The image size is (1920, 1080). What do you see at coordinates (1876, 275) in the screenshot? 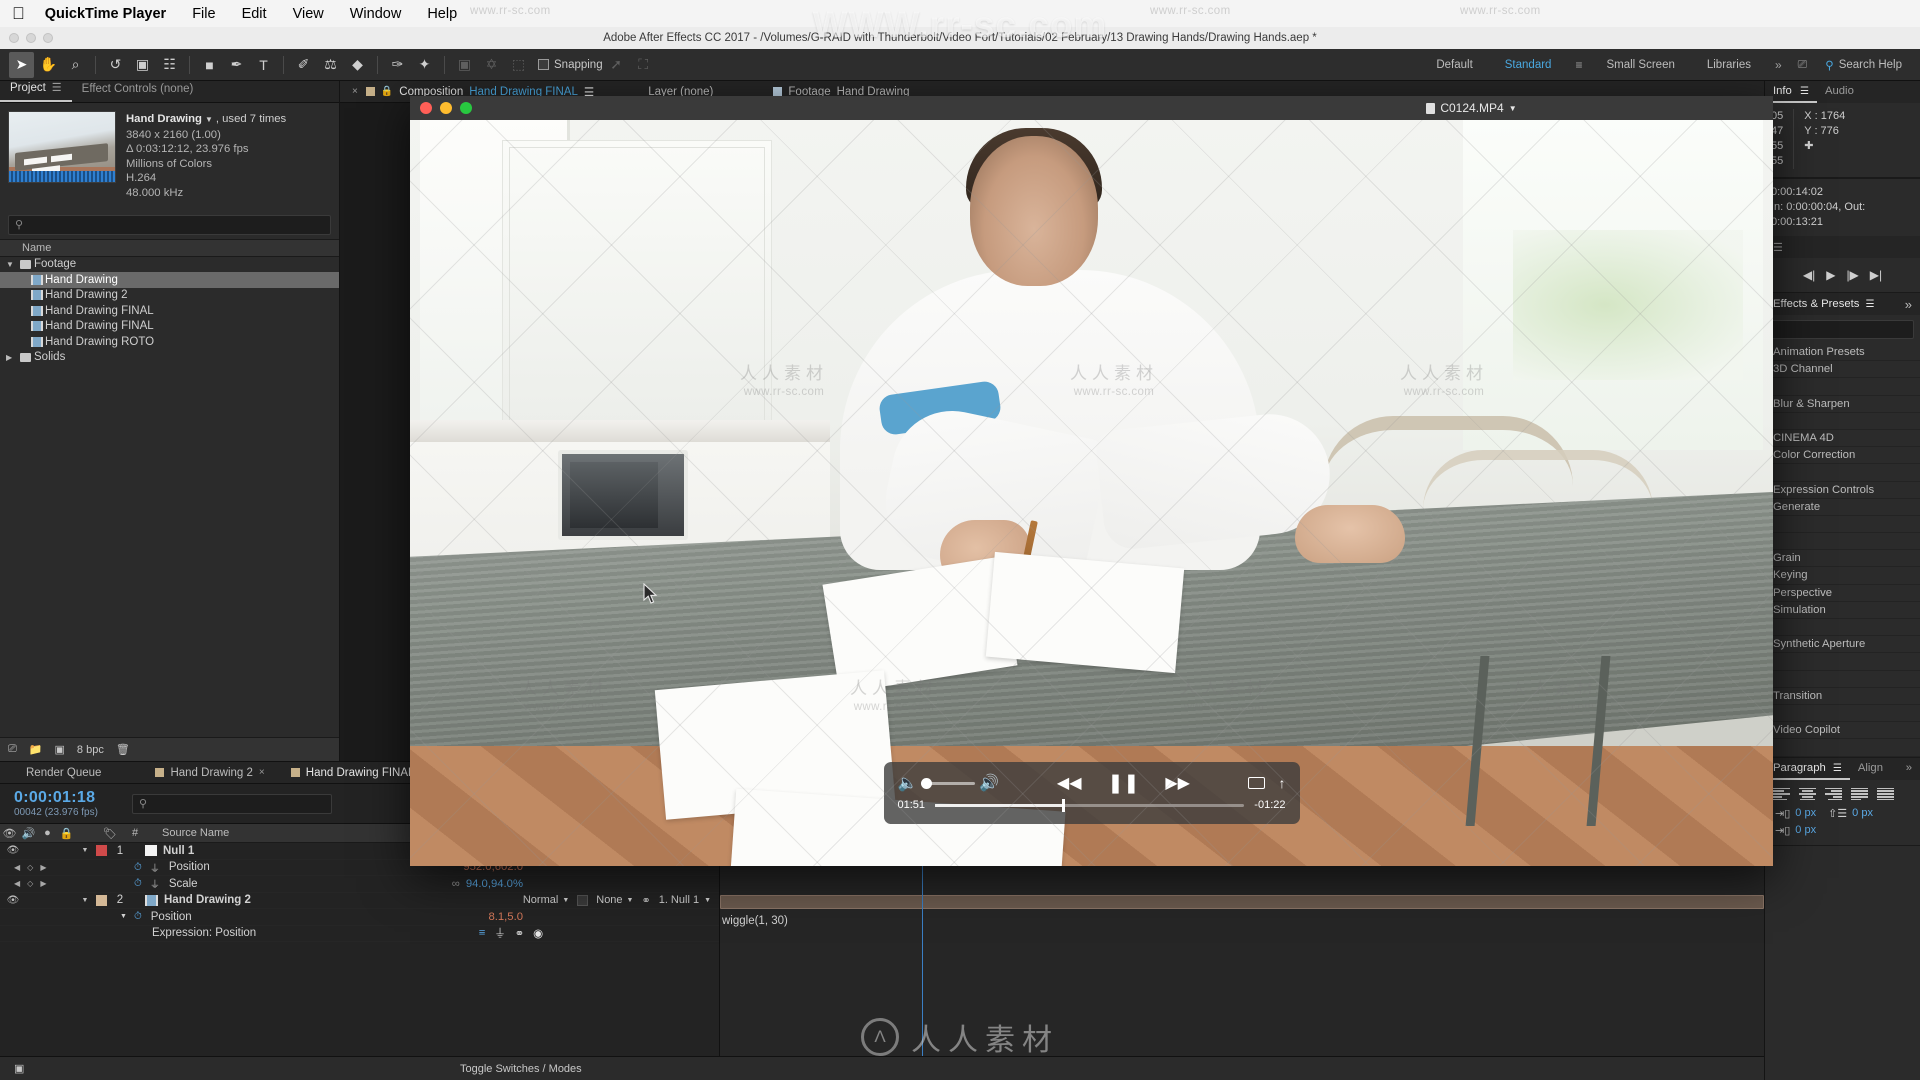
I see `last-frame-button: ▶|` at bounding box center [1876, 275].